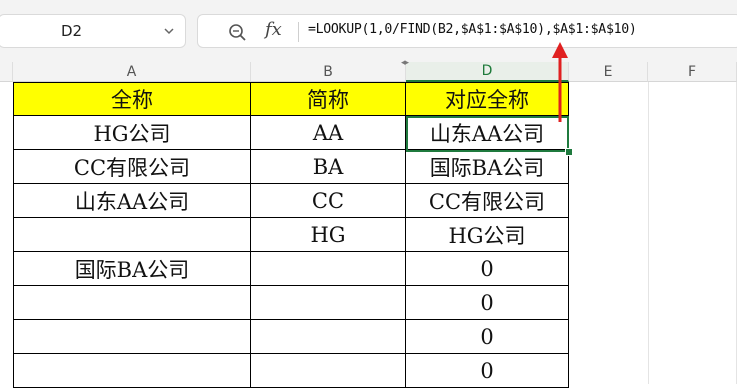 The height and width of the screenshot is (388, 737). What do you see at coordinates (298, 32) in the screenshot?
I see `divider` at bounding box center [298, 32].